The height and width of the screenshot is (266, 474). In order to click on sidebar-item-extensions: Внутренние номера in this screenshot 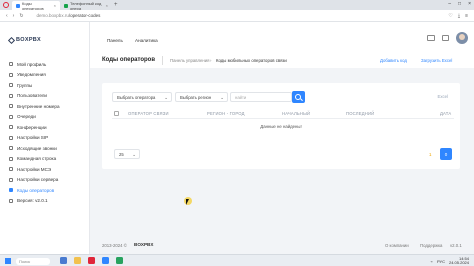, I will do `click(45, 106)`.